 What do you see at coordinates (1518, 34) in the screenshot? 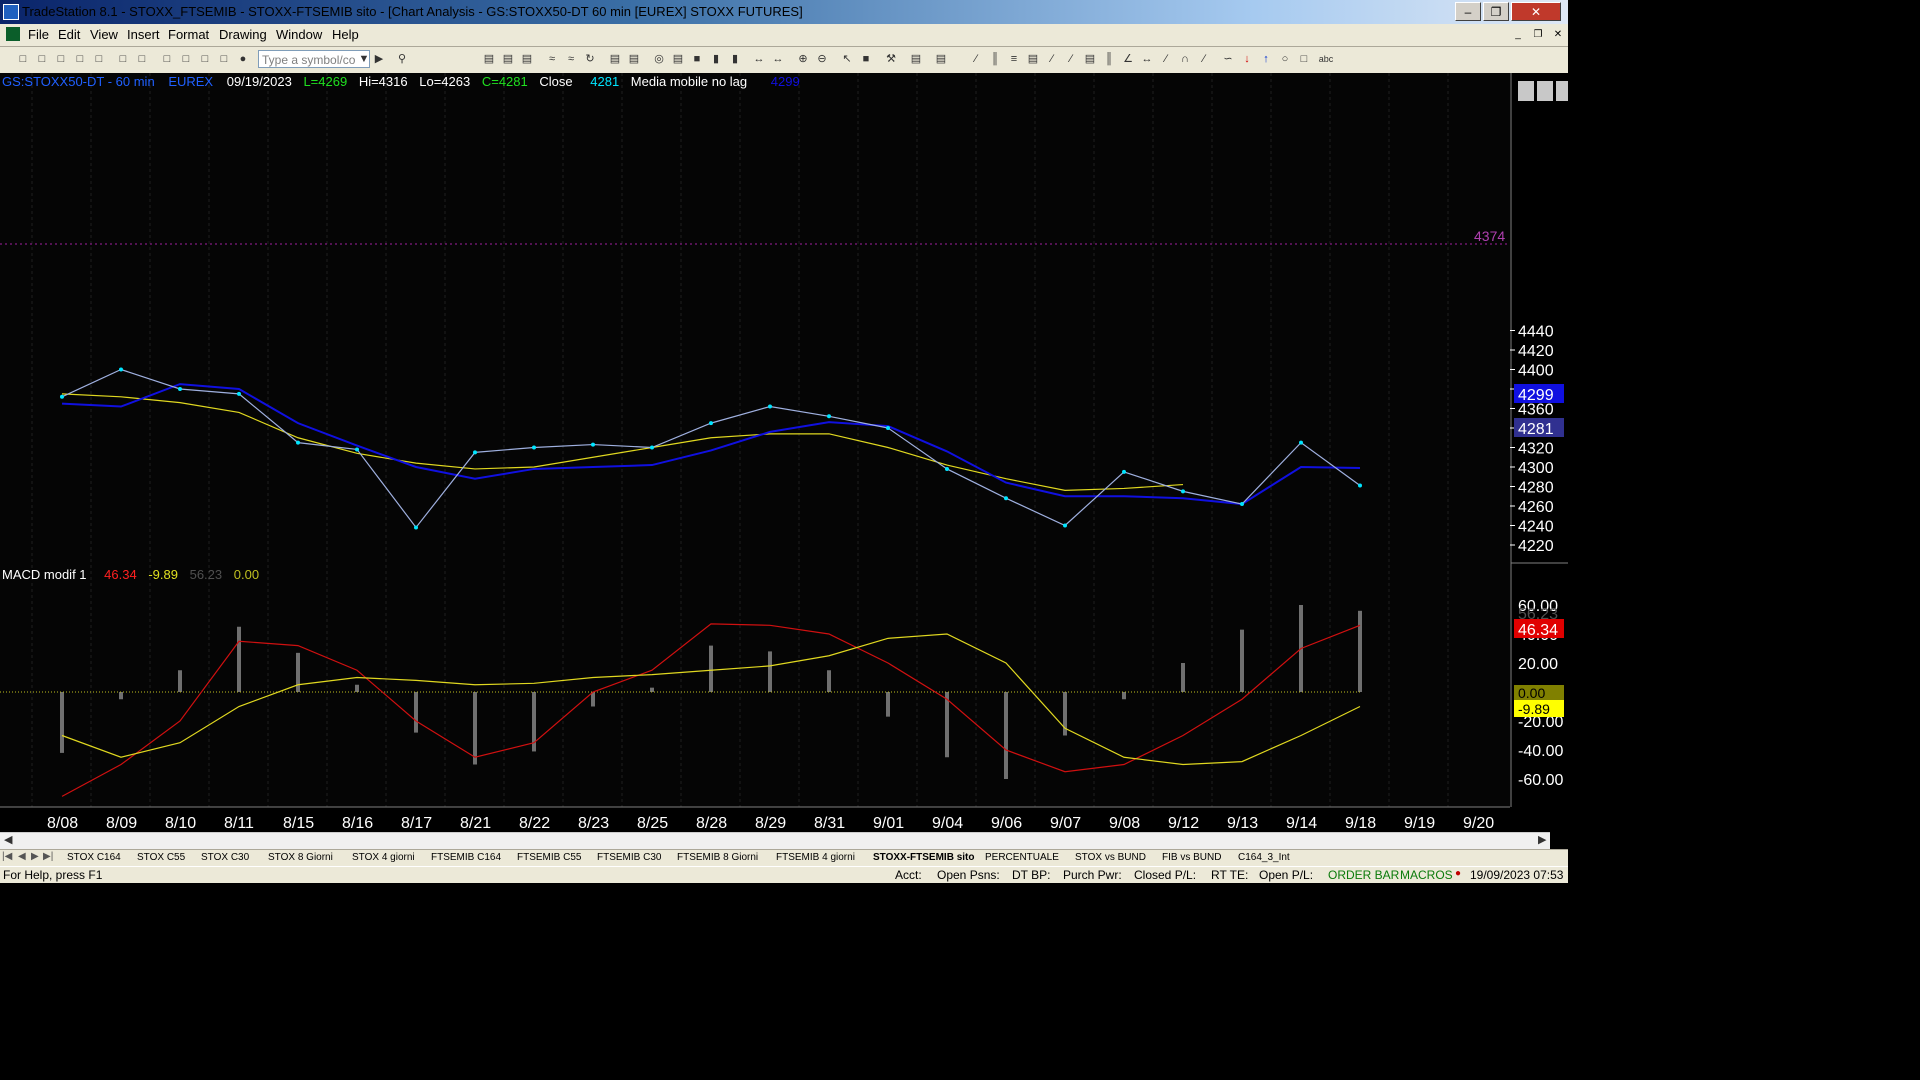
I see `mdi-minimize-button: _` at bounding box center [1518, 34].